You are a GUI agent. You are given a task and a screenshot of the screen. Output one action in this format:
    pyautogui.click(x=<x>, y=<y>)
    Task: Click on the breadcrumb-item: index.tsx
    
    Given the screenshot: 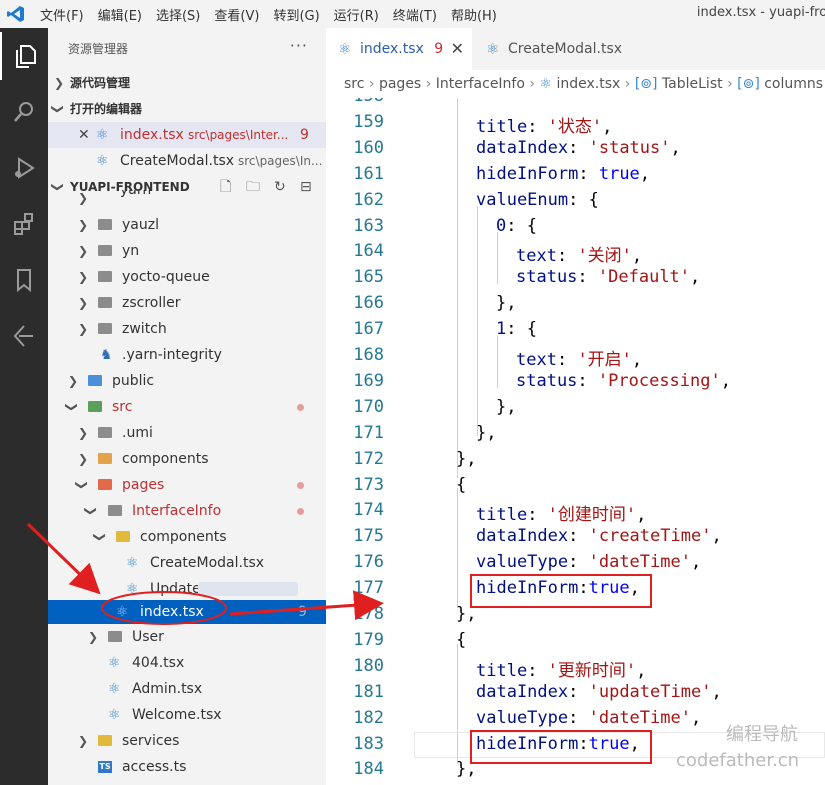 What is the action you would take?
    pyautogui.click(x=588, y=84)
    